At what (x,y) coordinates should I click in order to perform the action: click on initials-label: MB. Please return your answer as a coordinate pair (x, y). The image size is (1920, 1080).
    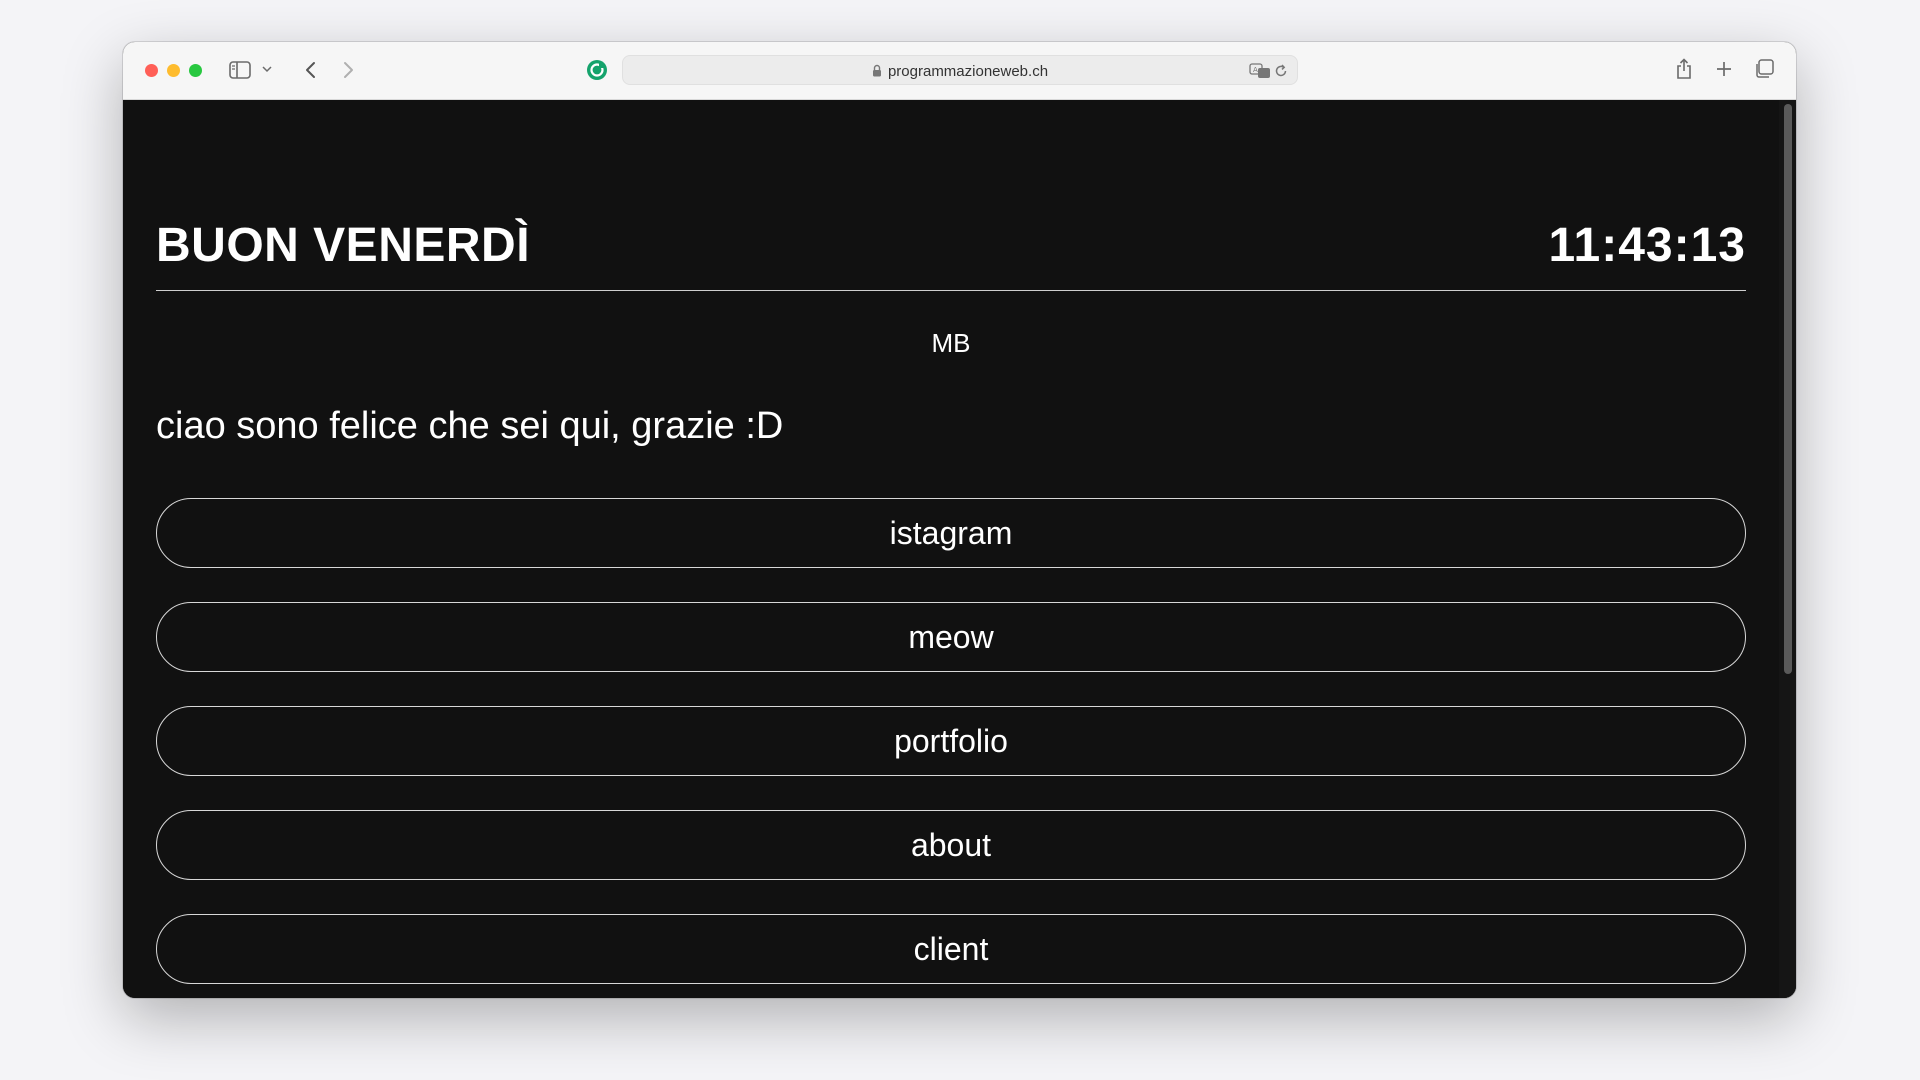
    Looking at the image, I should click on (951, 343).